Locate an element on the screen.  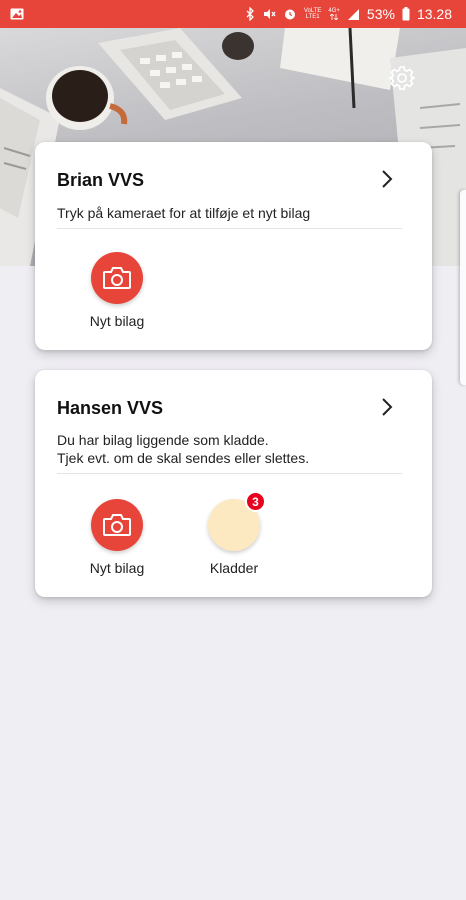
drafts-button-circle: 3 is located at coordinates (237, 521).